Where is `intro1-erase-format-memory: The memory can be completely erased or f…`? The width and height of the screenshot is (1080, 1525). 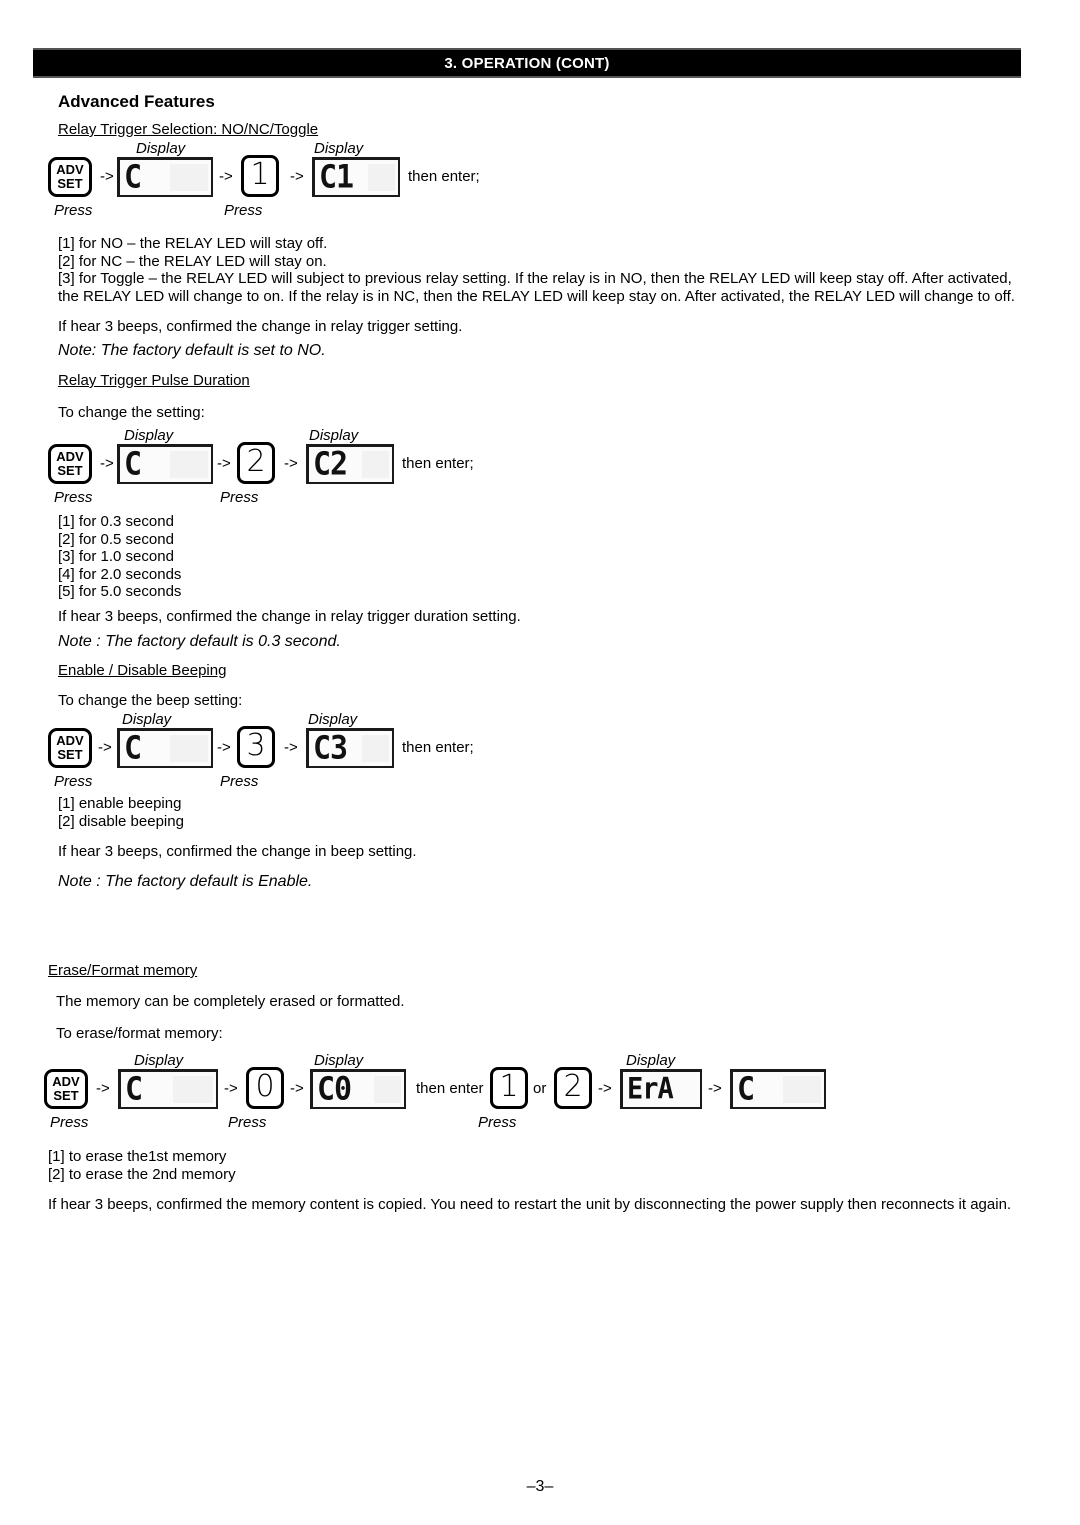
intro1-erase-format-memory: The memory can be completely erased or f… is located at coordinates (230, 1001).